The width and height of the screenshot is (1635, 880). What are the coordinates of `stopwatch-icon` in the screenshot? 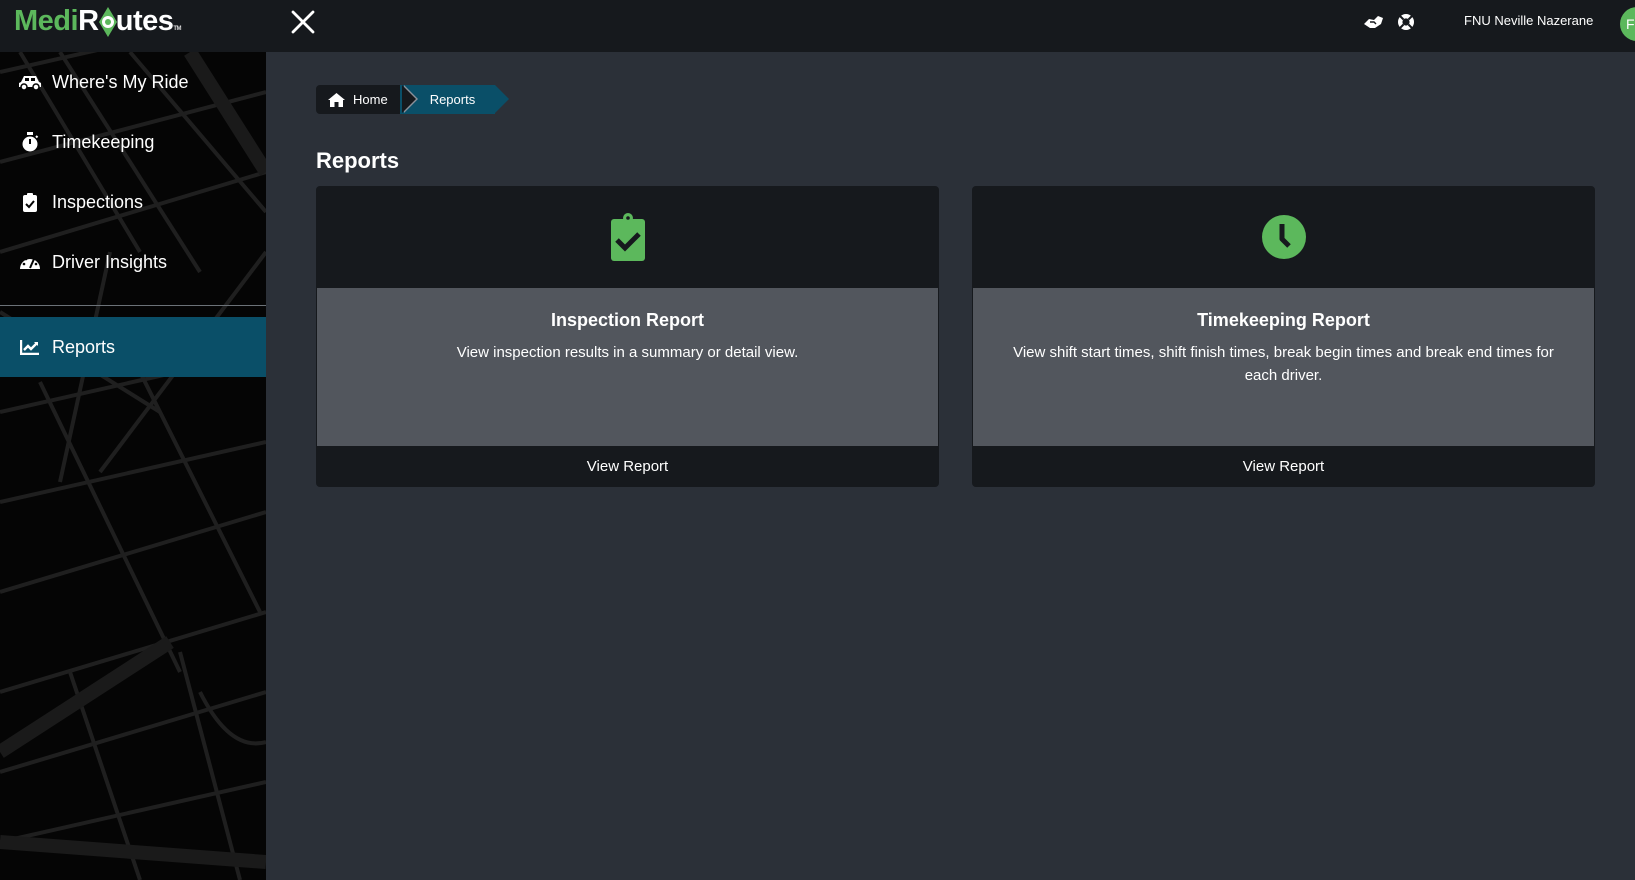 It's located at (30, 142).